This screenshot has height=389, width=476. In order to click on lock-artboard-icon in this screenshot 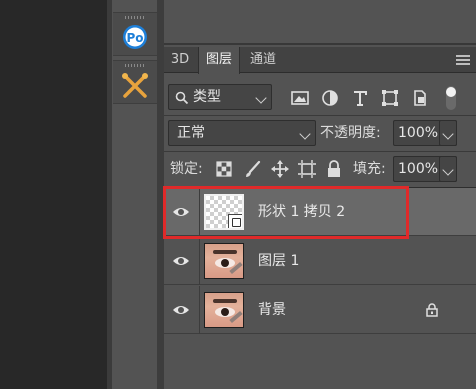, I will do `click(307, 169)`.